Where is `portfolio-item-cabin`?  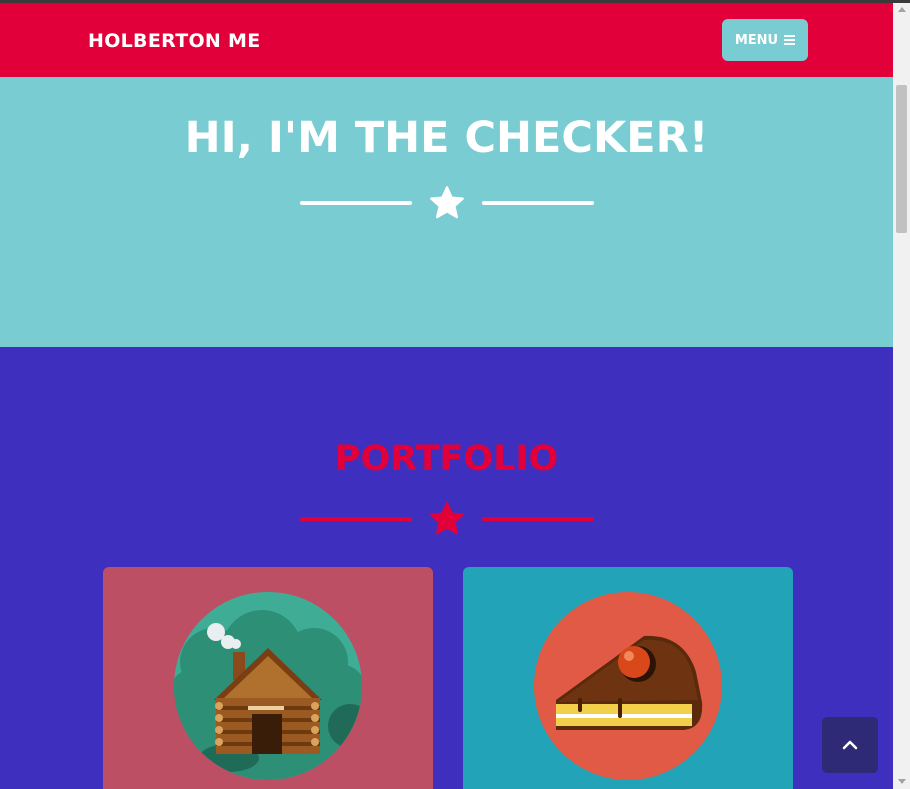 portfolio-item-cabin is located at coordinates (268, 678).